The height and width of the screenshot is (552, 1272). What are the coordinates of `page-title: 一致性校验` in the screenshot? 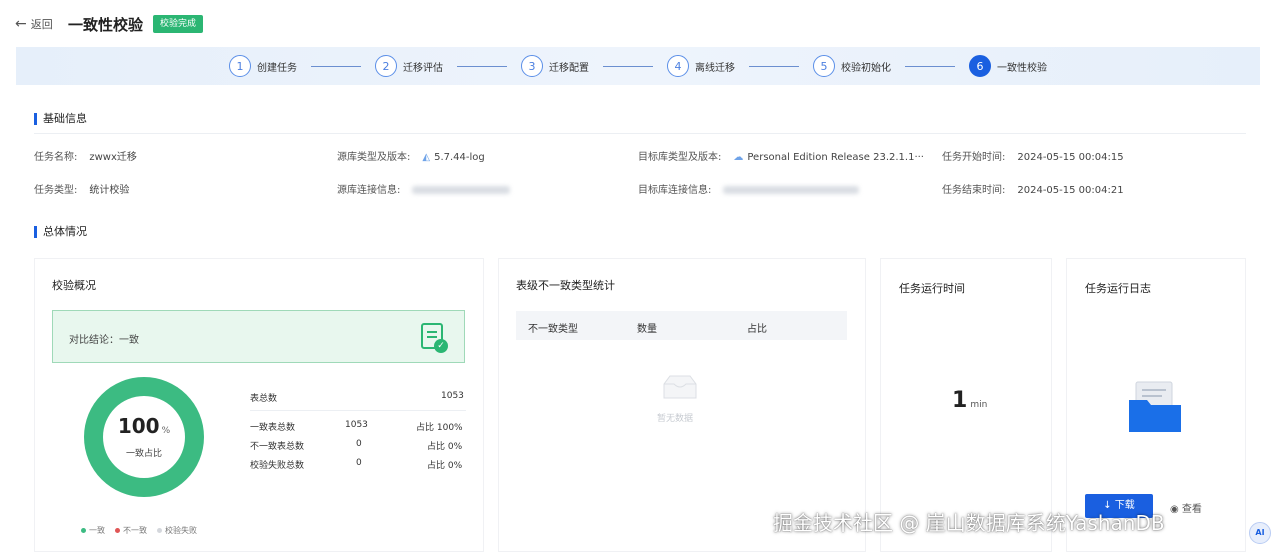 It's located at (106, 25).